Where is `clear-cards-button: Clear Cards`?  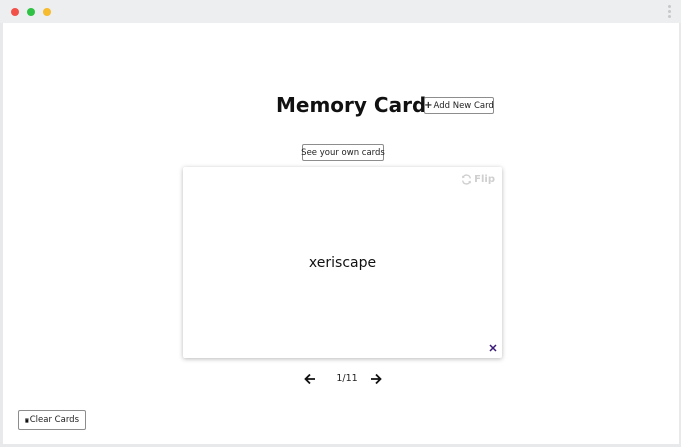
clear-cards-button: Clear Cards is located at coordinates (52, 420).